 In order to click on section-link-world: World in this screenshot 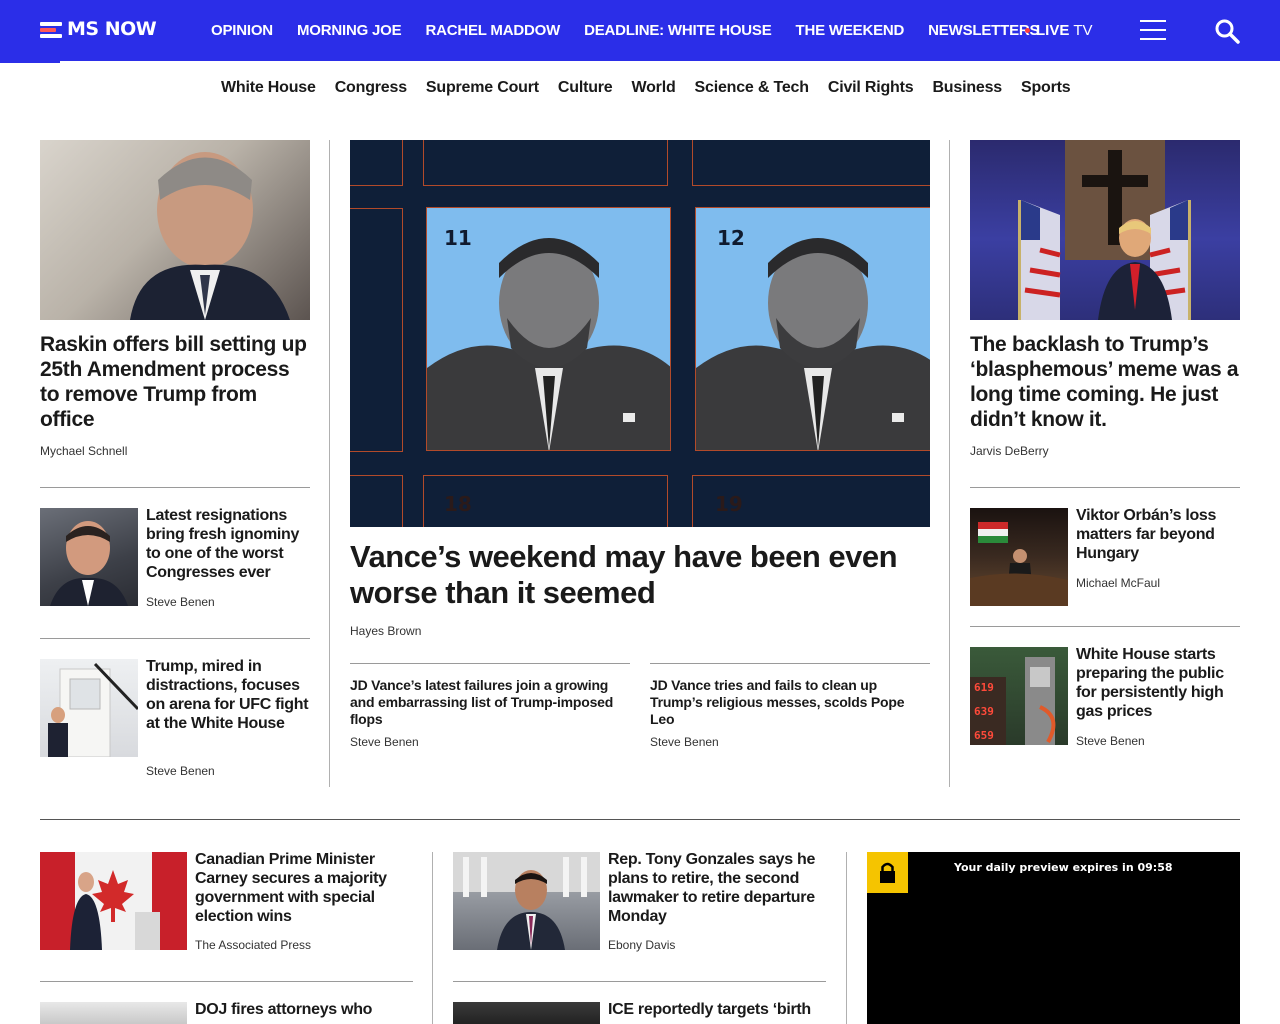, I will do `click(654, 88)`.